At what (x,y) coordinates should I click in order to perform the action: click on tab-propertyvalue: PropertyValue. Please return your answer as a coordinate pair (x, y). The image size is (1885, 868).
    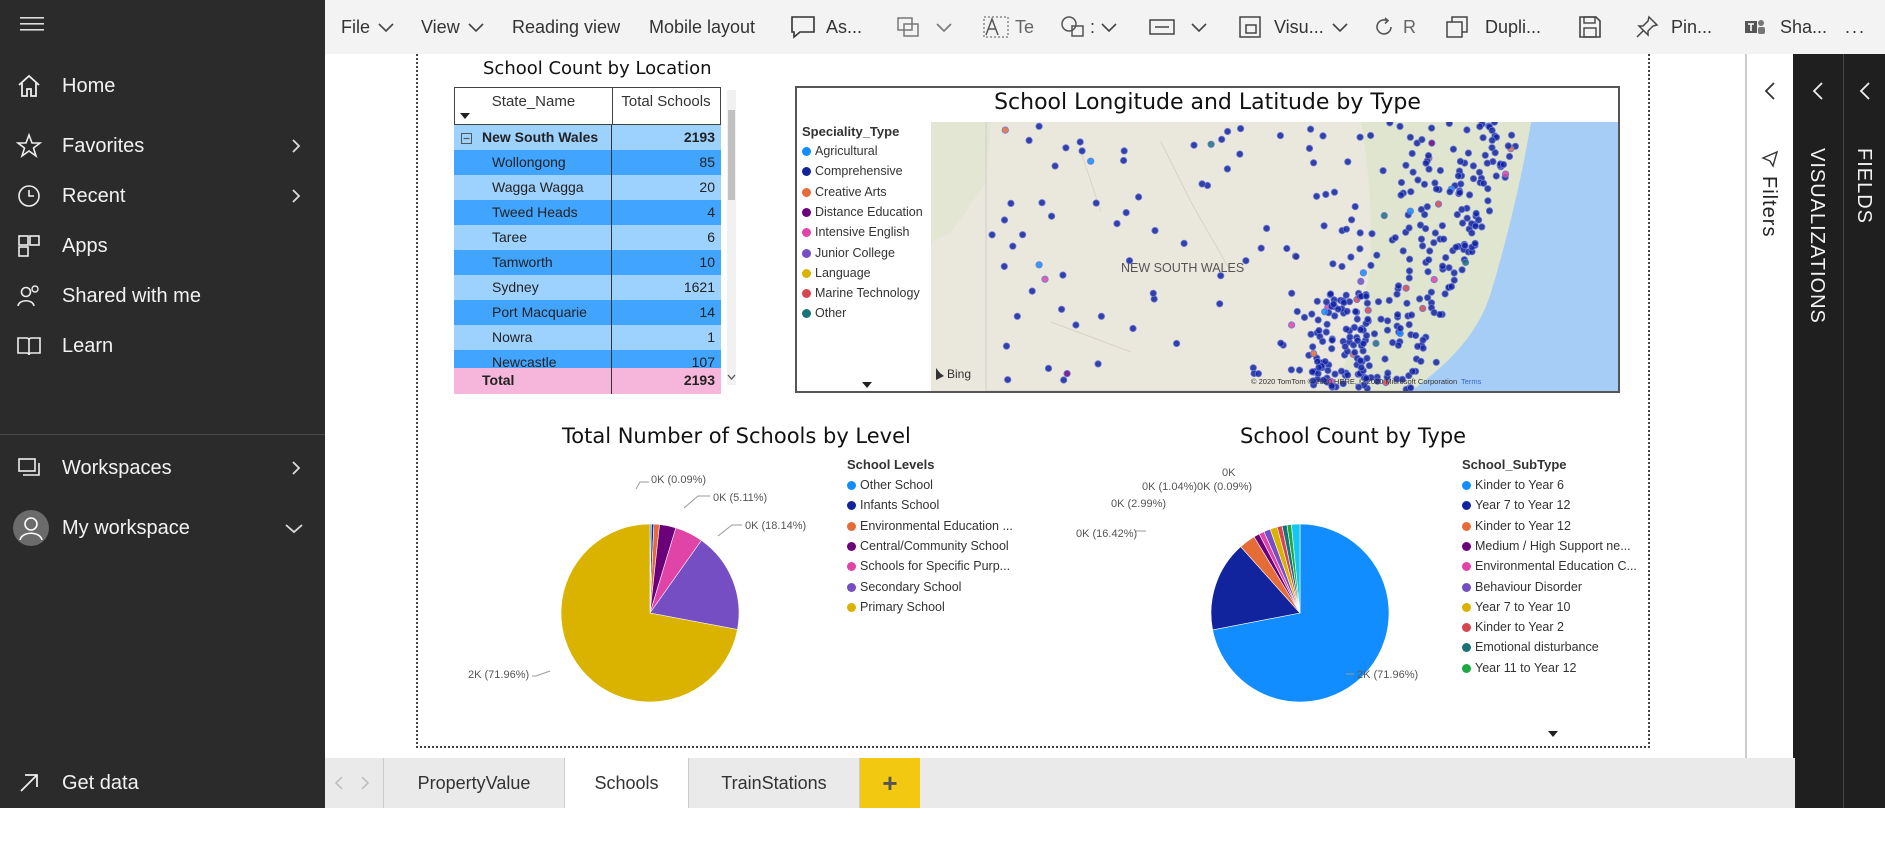
    Looking at the image, I should click on (474, 783).